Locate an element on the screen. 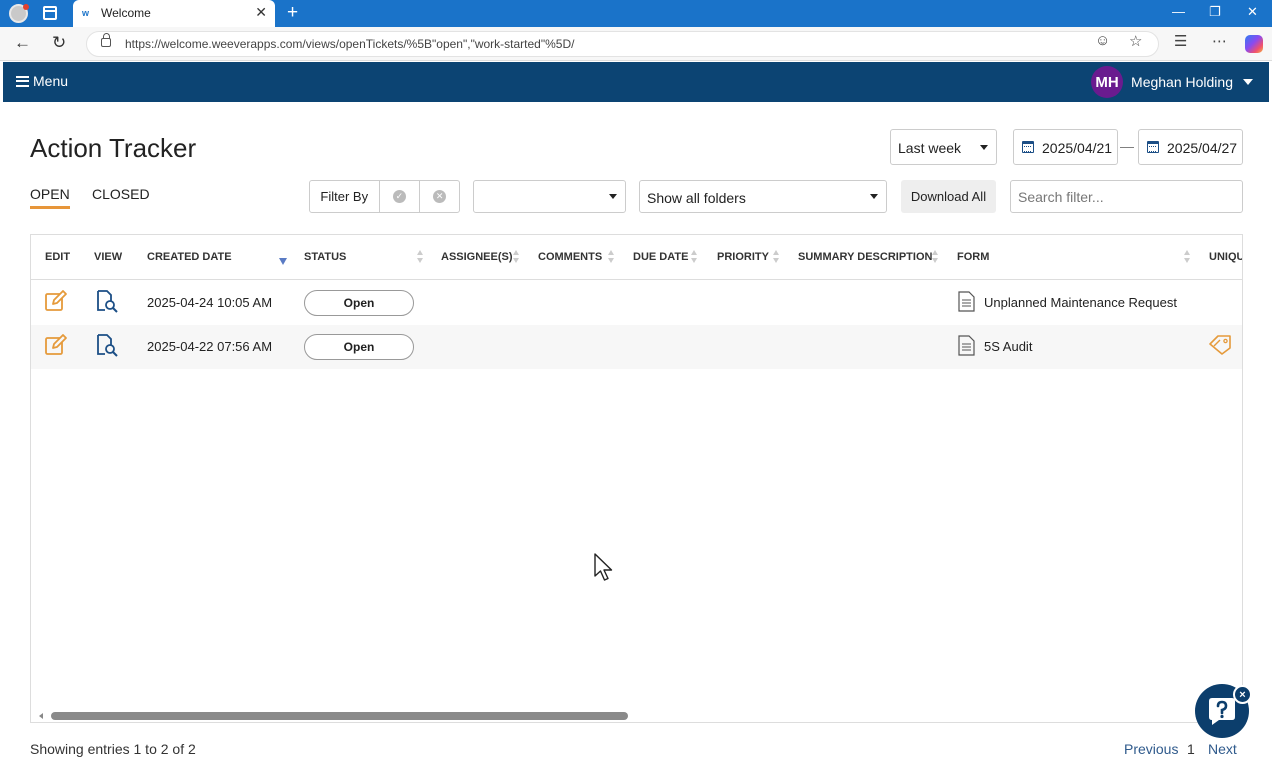 The width and height of the screenshot is (1272, 776). col-created-date: CREATED DATE is located at coordinates (189, 257).